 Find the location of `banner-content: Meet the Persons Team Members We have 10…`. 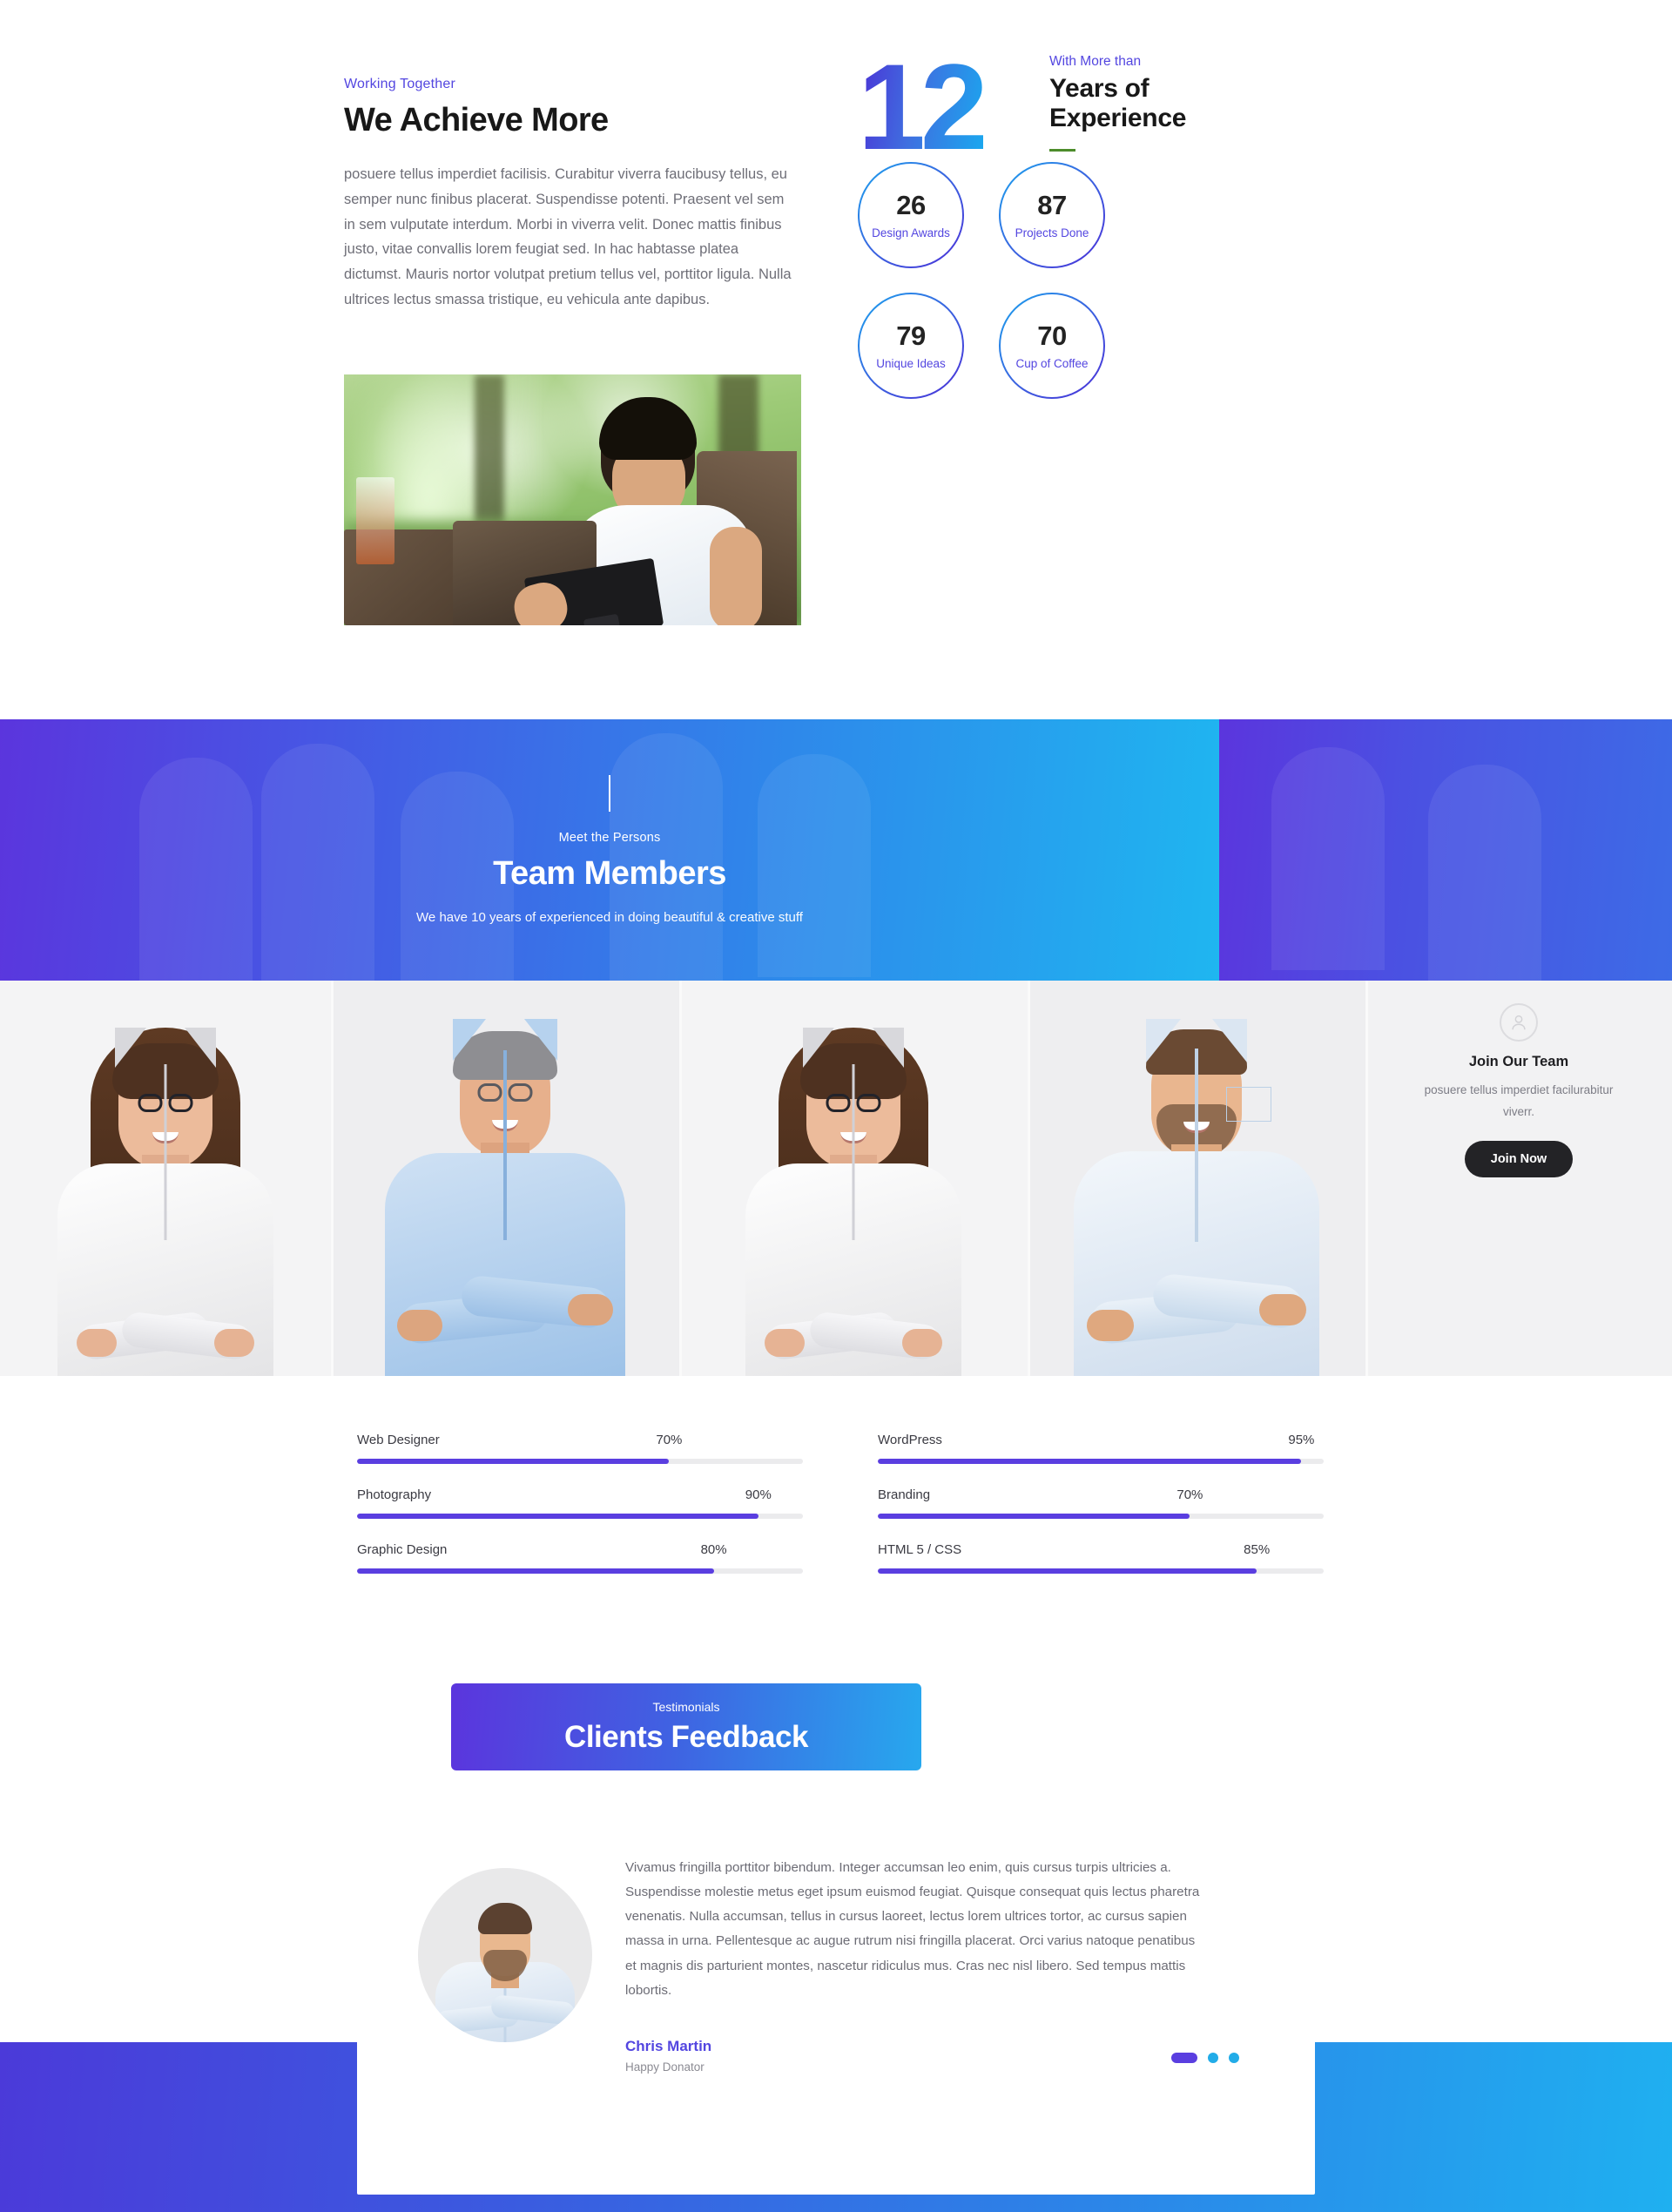

banner-content: Meet the Persons Team Members We have 10… is located at coordinates (609, 850).